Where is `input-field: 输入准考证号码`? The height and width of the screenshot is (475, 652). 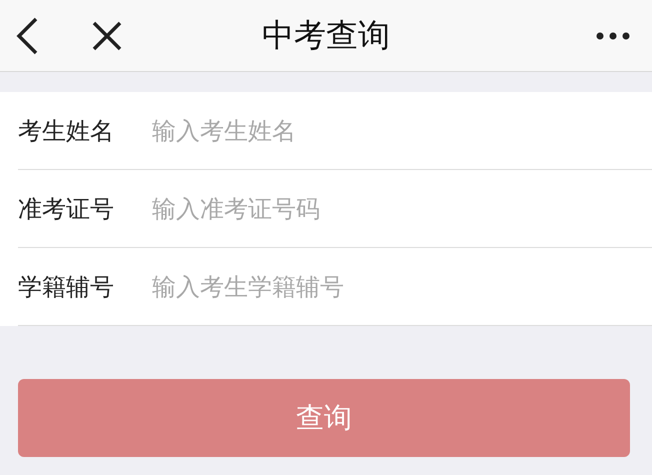
input-field: 输入准考证号码 is located at coordinates (402, 208).